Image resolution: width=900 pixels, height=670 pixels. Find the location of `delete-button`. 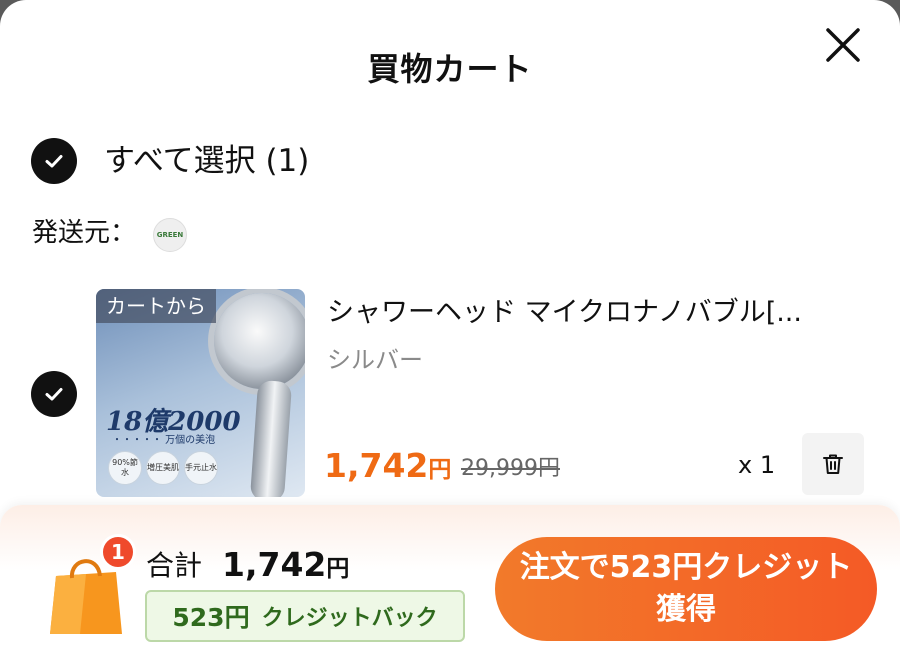

delete-button is located at coordinates (833, 464).